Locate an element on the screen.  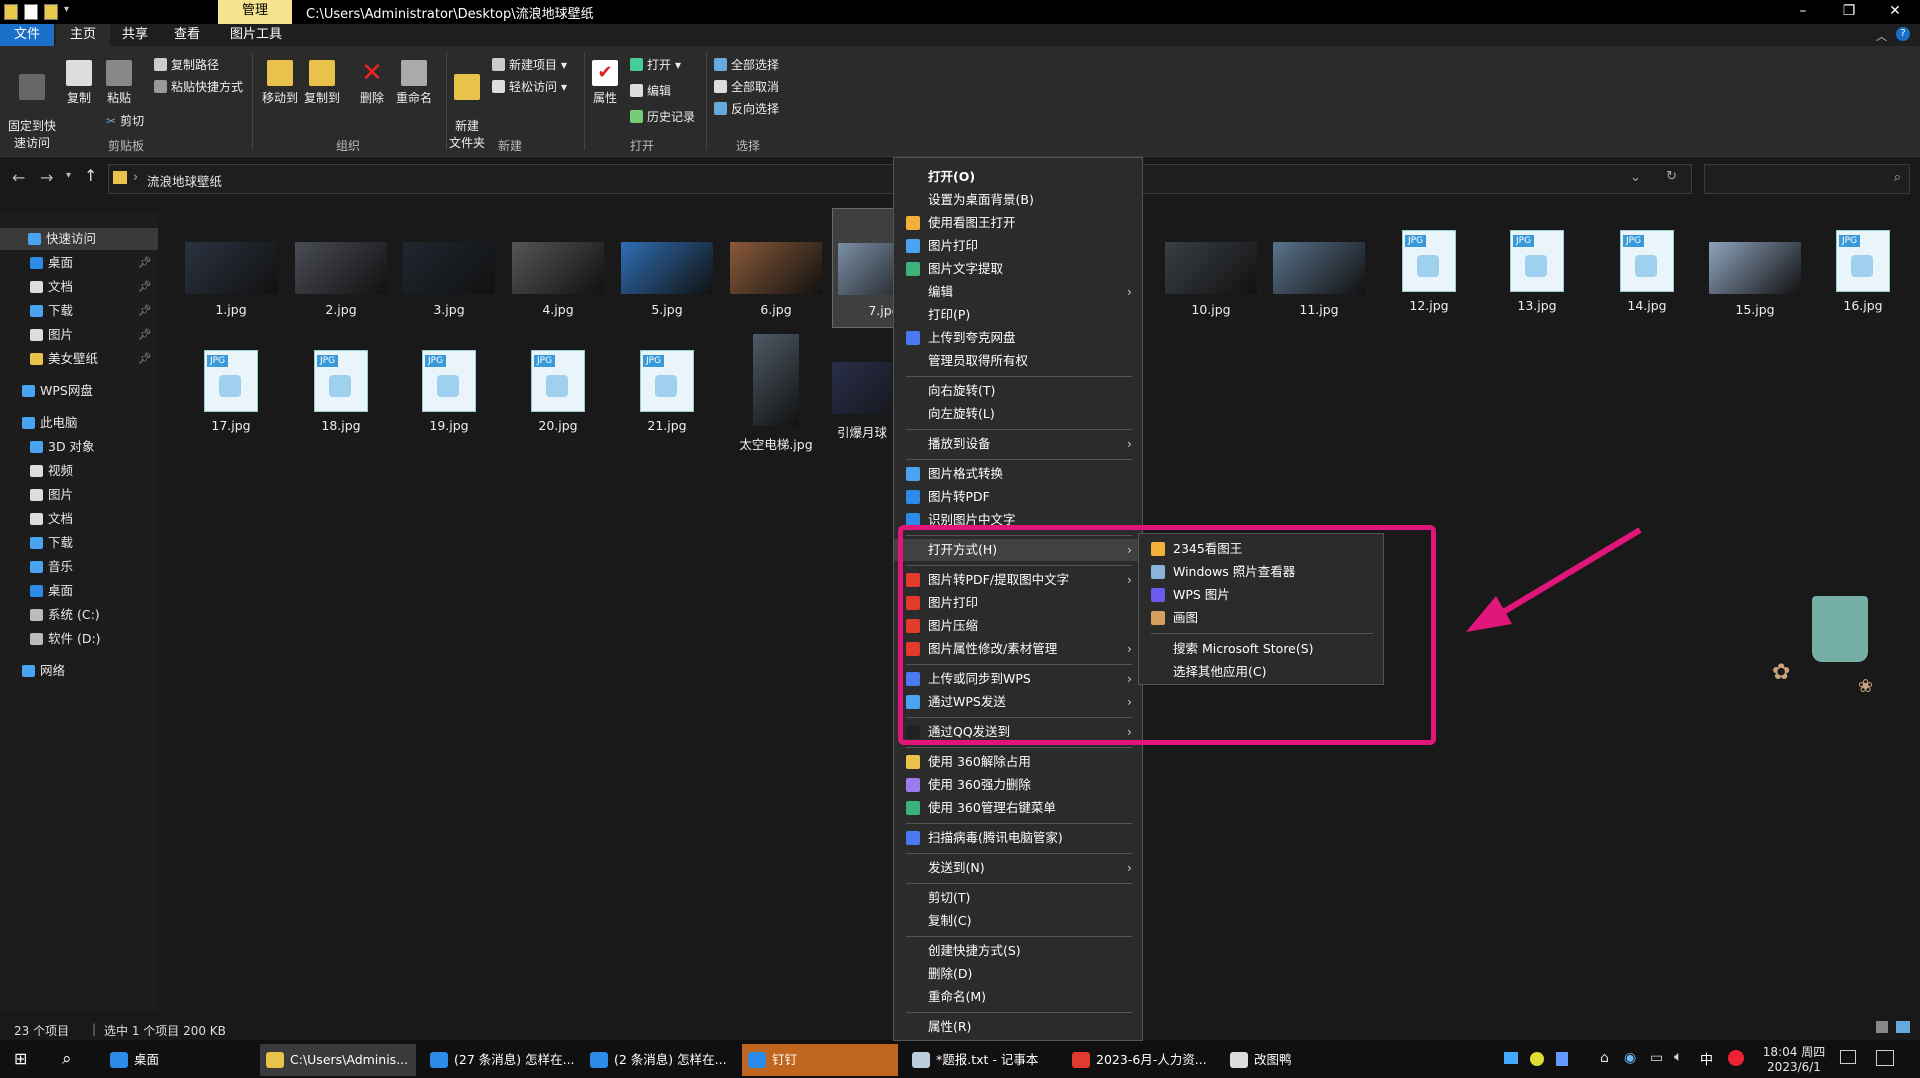
context-menu-item: 创建快捷方式(S) is located at coordinates (1018, 951).